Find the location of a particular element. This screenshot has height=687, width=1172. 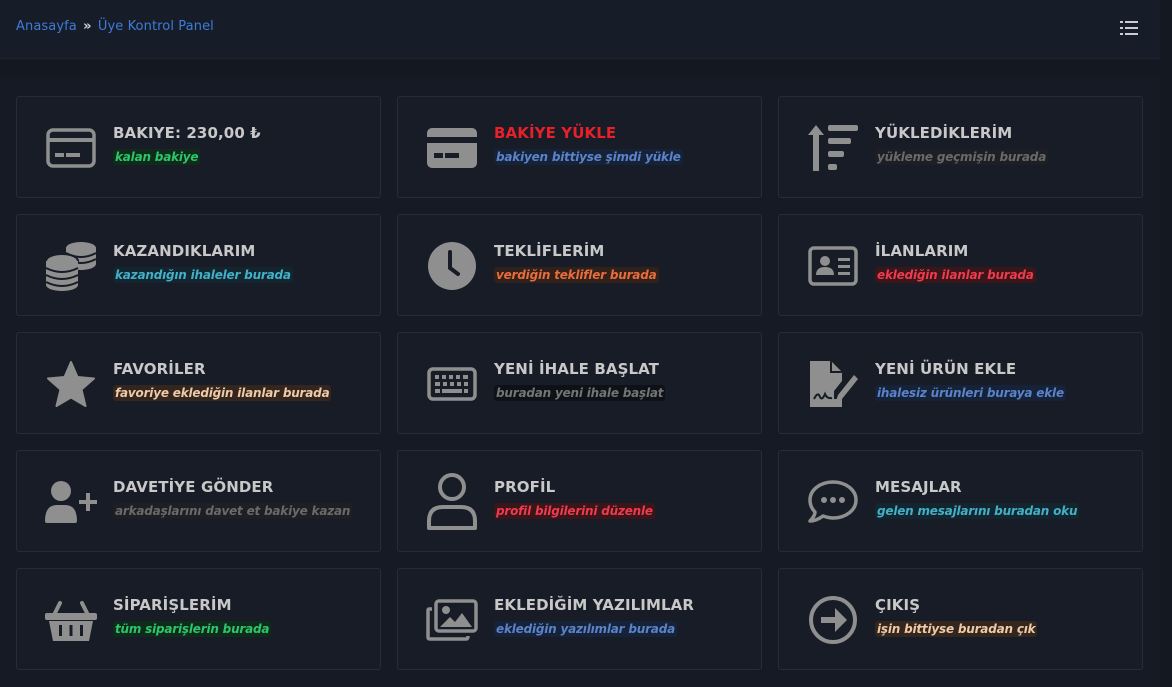

card-title: SİPARİŞLERİM is located at coordinates (172, 605).